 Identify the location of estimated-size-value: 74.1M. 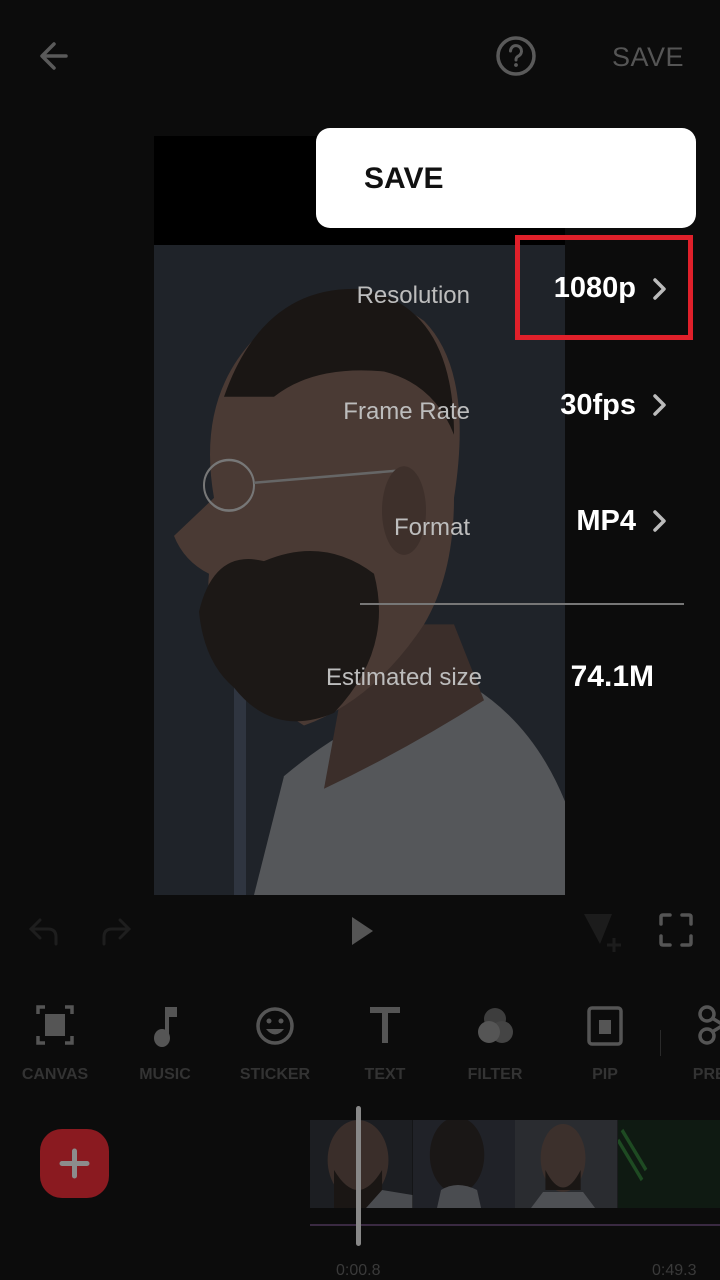
(612, 676).